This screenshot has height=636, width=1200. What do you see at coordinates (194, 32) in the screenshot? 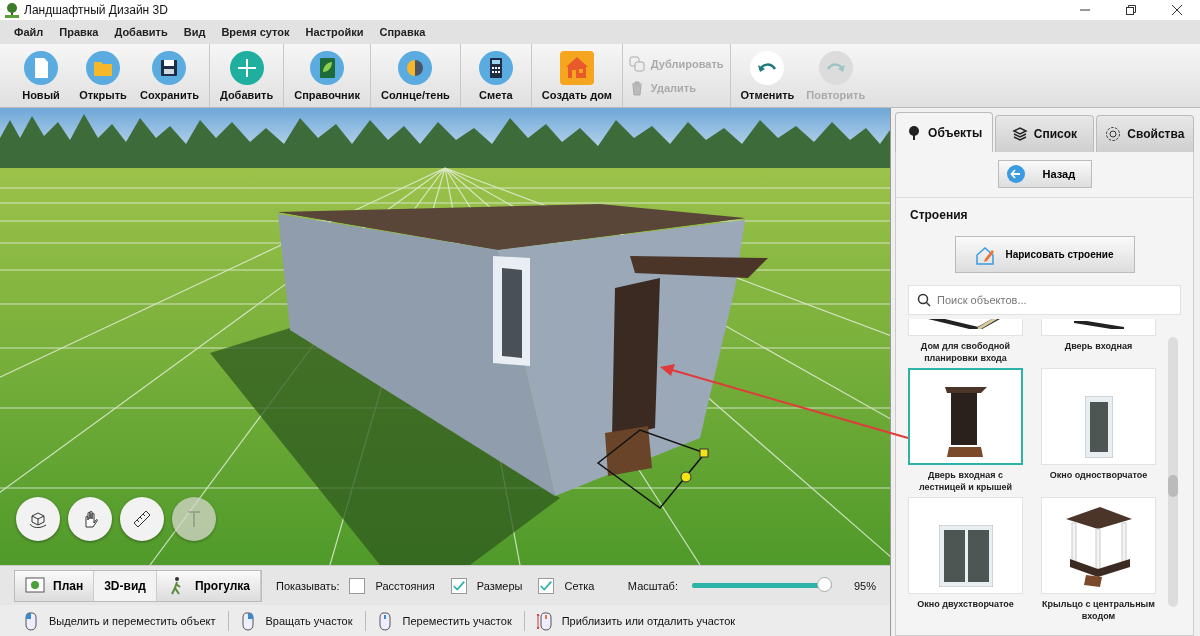
I see `menu-item: Вид` at bounding box center [194, 32].